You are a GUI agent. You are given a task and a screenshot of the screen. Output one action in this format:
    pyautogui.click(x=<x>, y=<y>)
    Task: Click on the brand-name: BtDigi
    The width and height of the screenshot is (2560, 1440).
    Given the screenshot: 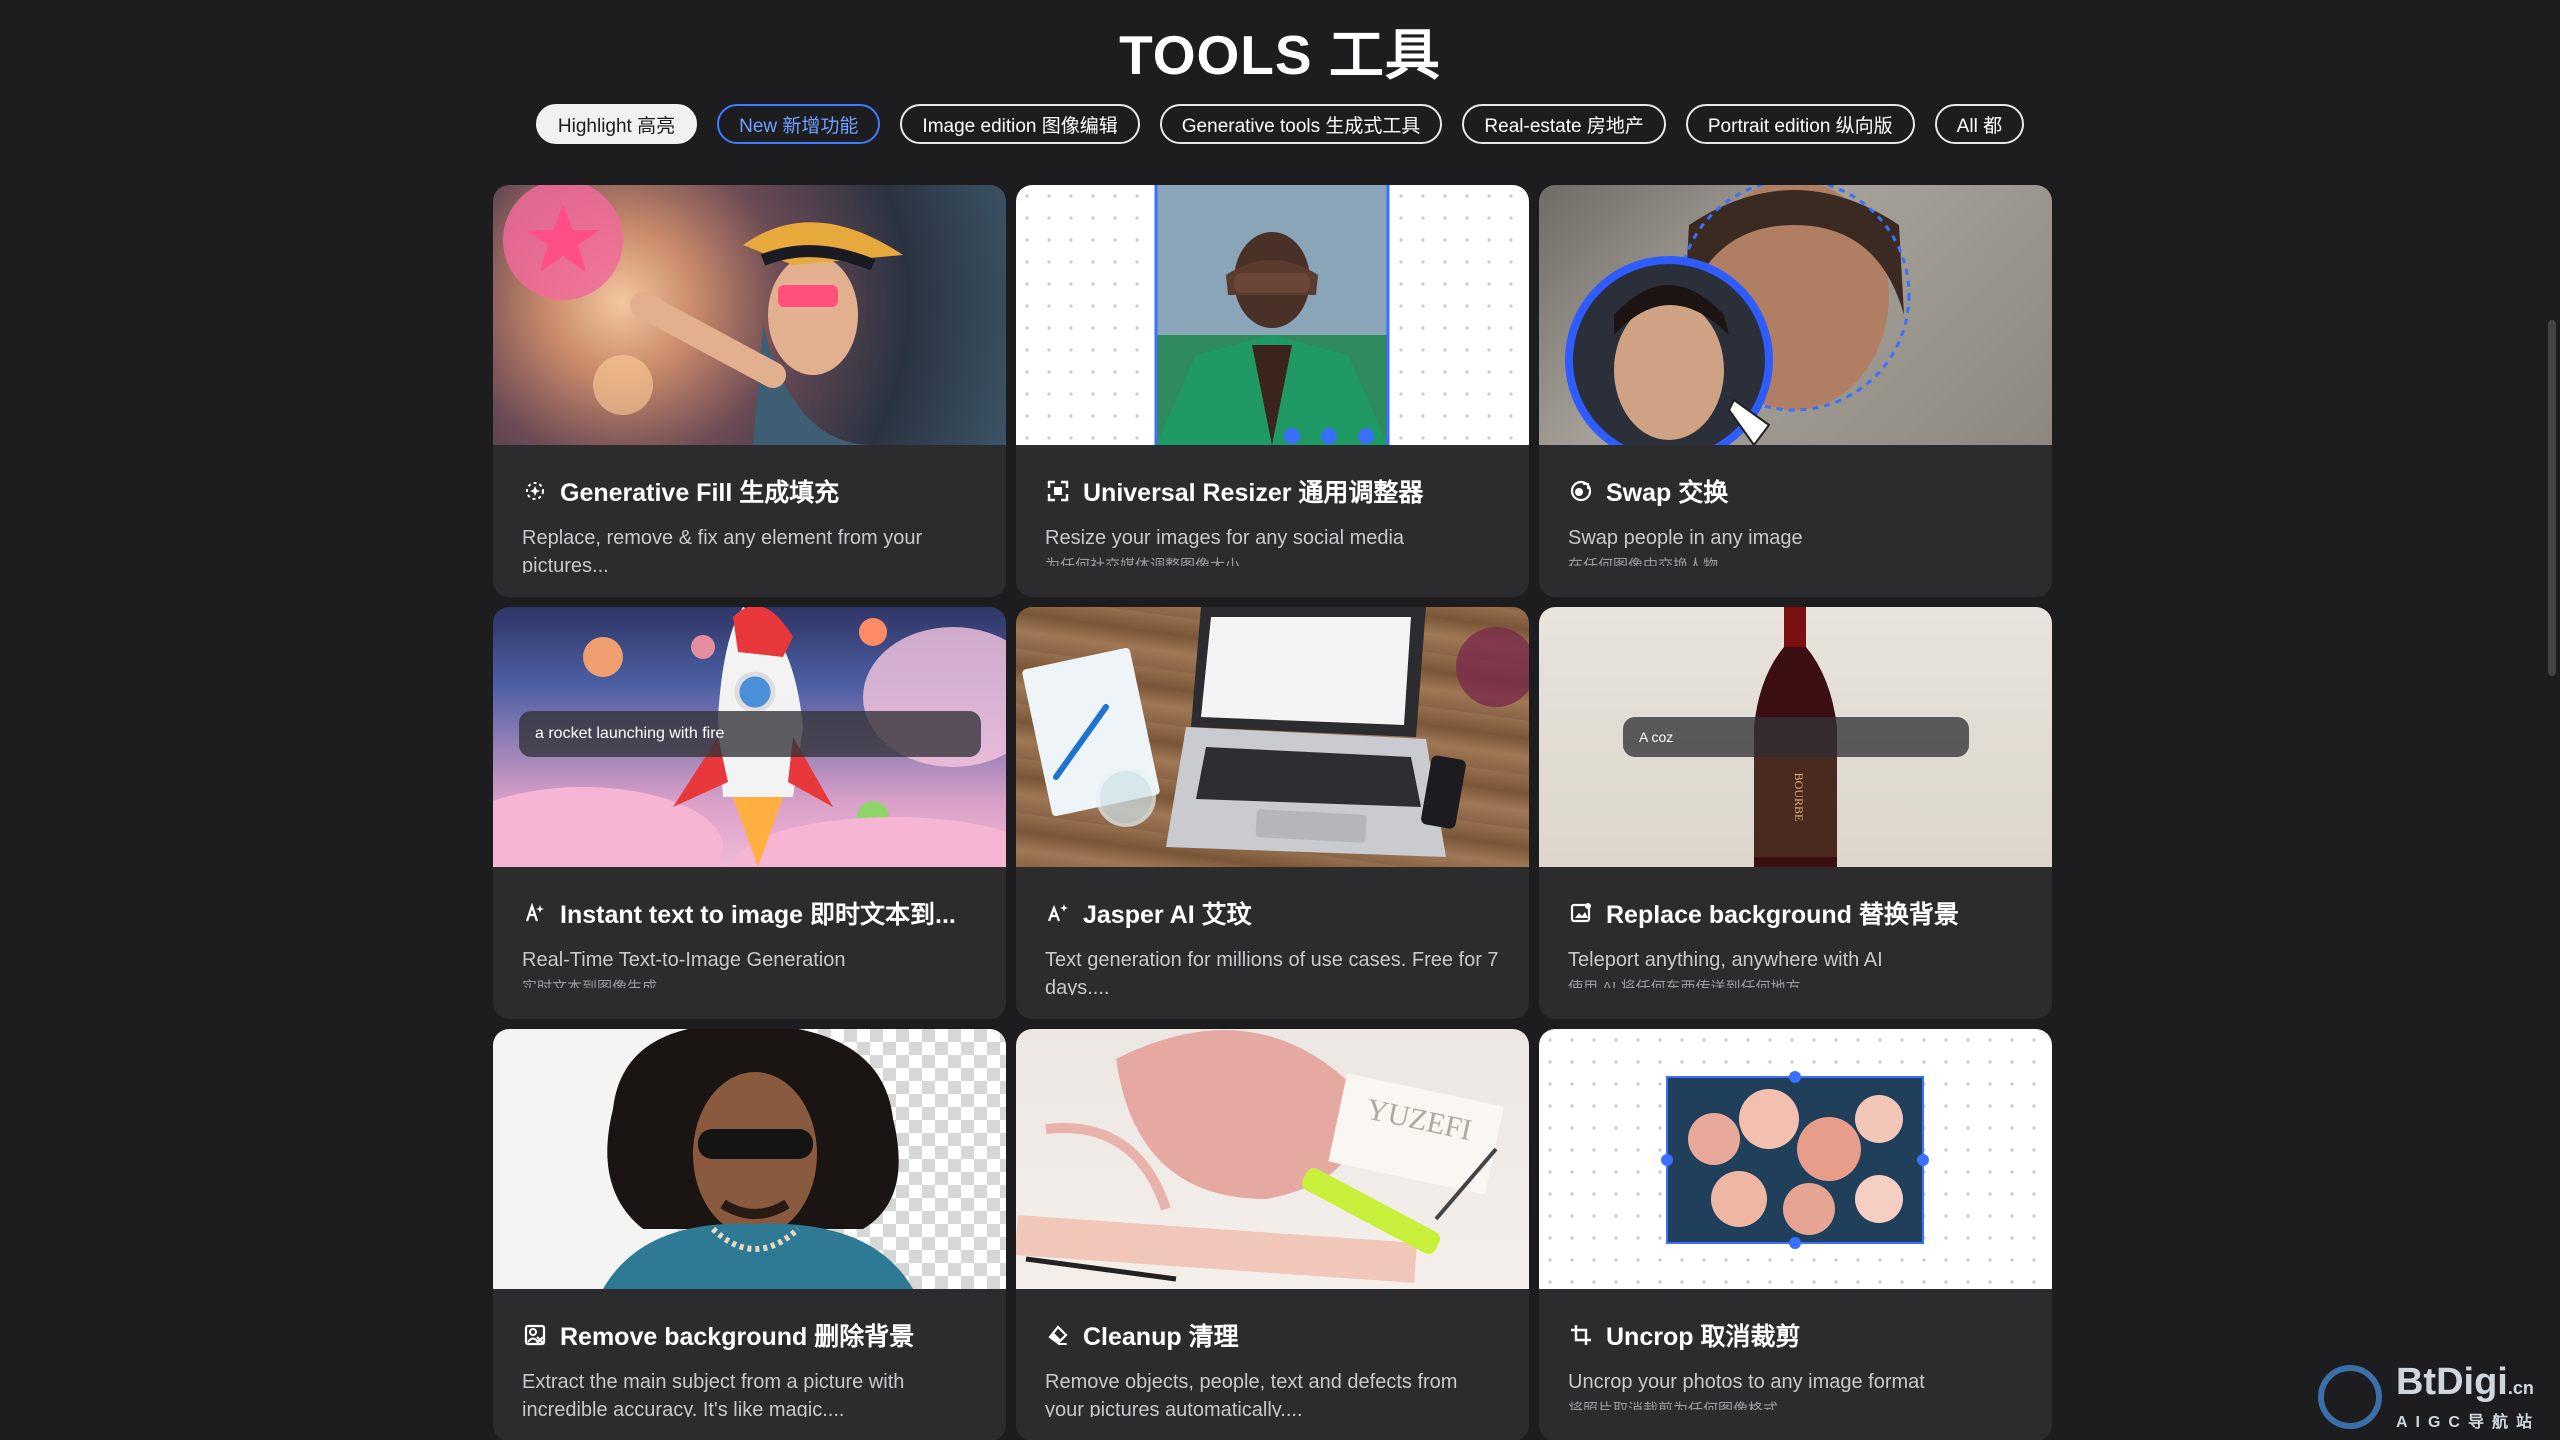 What is the action you would take?
    pyautogui.click(x=2451, y=1382)
    